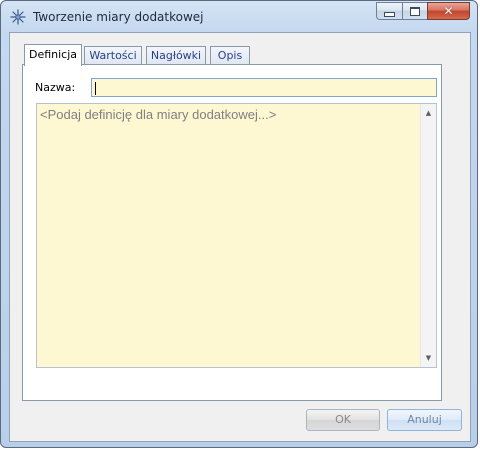  Describe the element at coordinates (239, 16) in the screenshot. I see `title-bar: Tworzenie miary dodatkowej ✕` at that location.